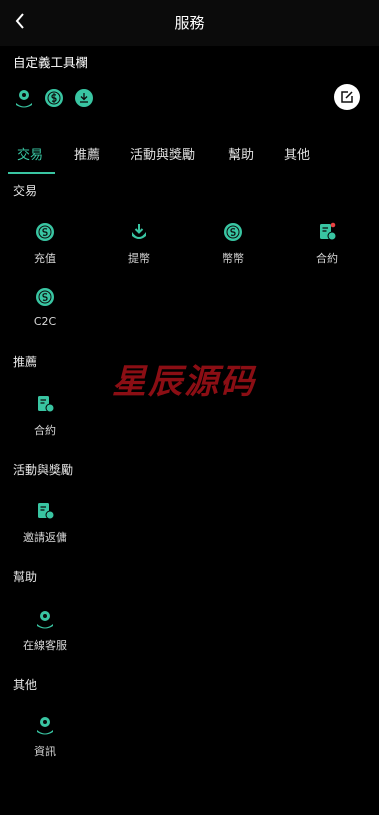 The image size is (379, 815). I want to click on service-item-label: C2C, so click(45, 321).